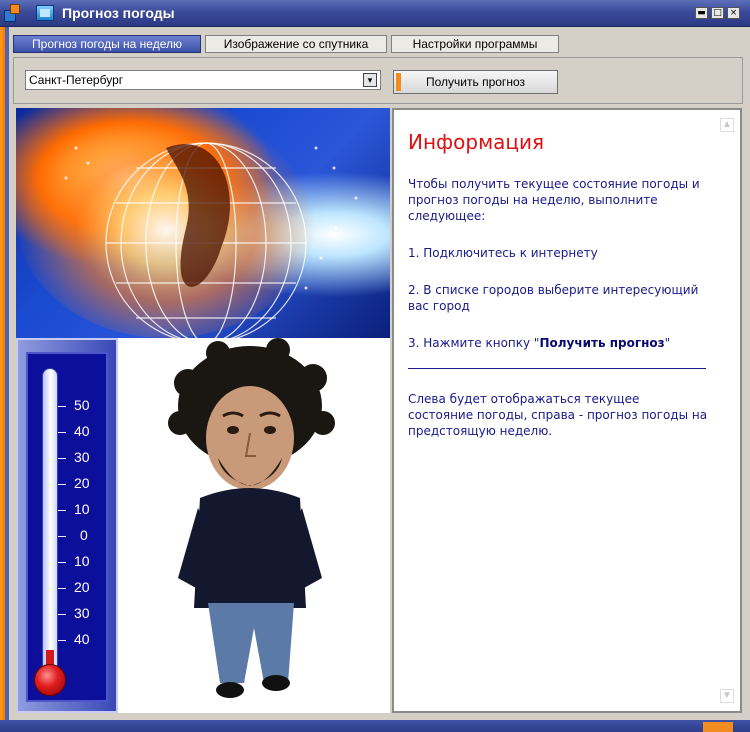 This screenshot has height=732, width=750. Describe the element at coordinates (45, 13) in the screenshot. I see `window-icon` at that location.